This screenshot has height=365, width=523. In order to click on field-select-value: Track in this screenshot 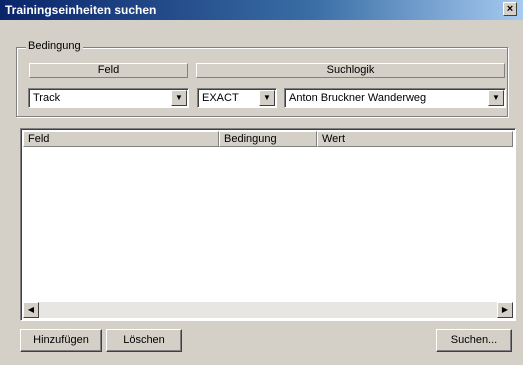, I will do `click(47, 98)`.